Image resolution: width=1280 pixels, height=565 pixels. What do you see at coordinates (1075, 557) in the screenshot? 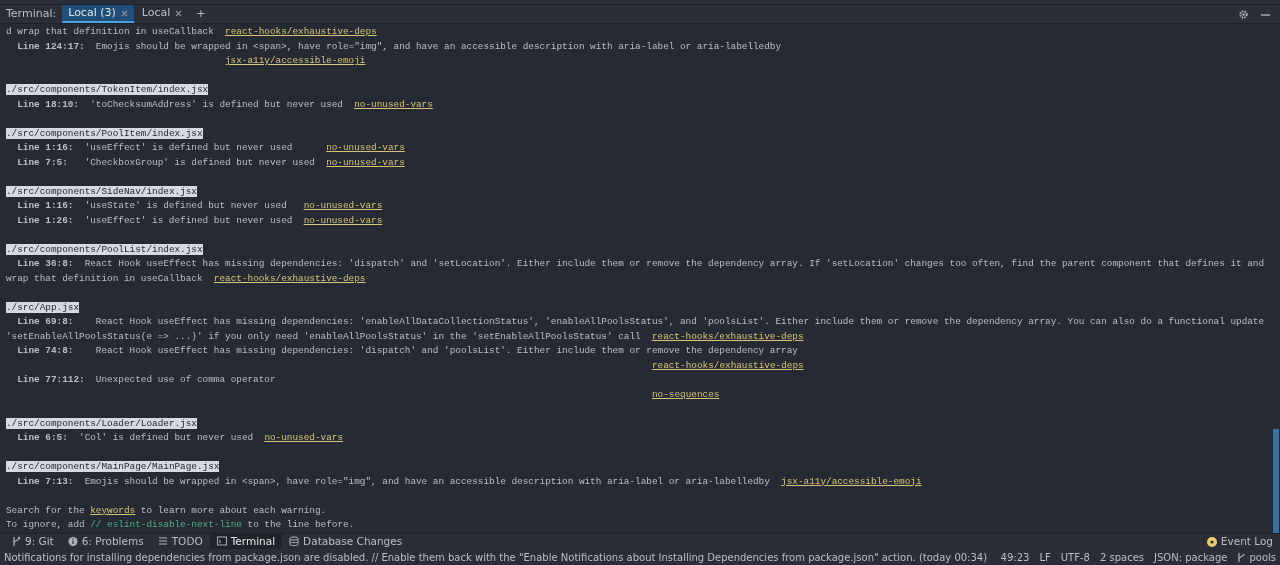
I see `status-item: UTF-8` at bounding box center [1075, 557].